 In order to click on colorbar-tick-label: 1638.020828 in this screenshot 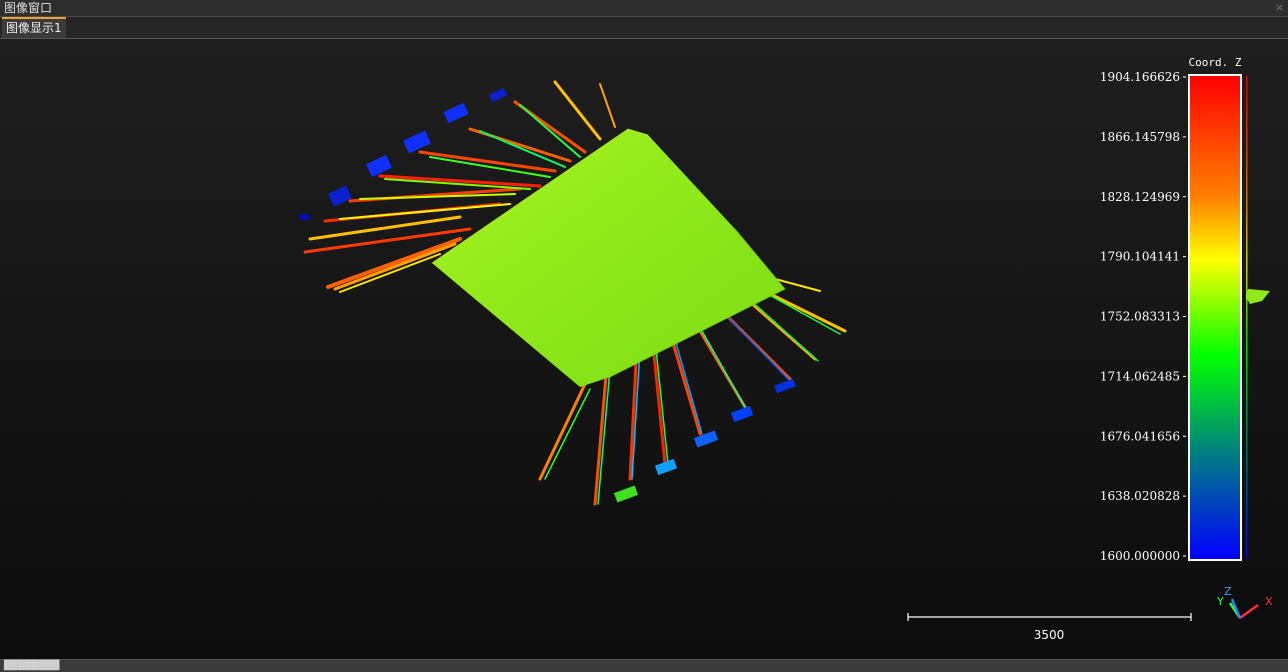, I will do `click(1140, 496)`.